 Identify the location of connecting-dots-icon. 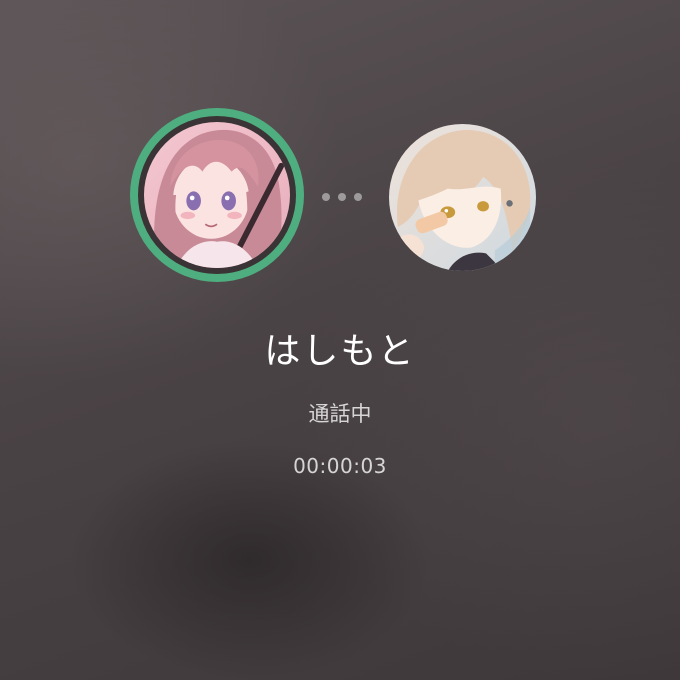
(342, 197).